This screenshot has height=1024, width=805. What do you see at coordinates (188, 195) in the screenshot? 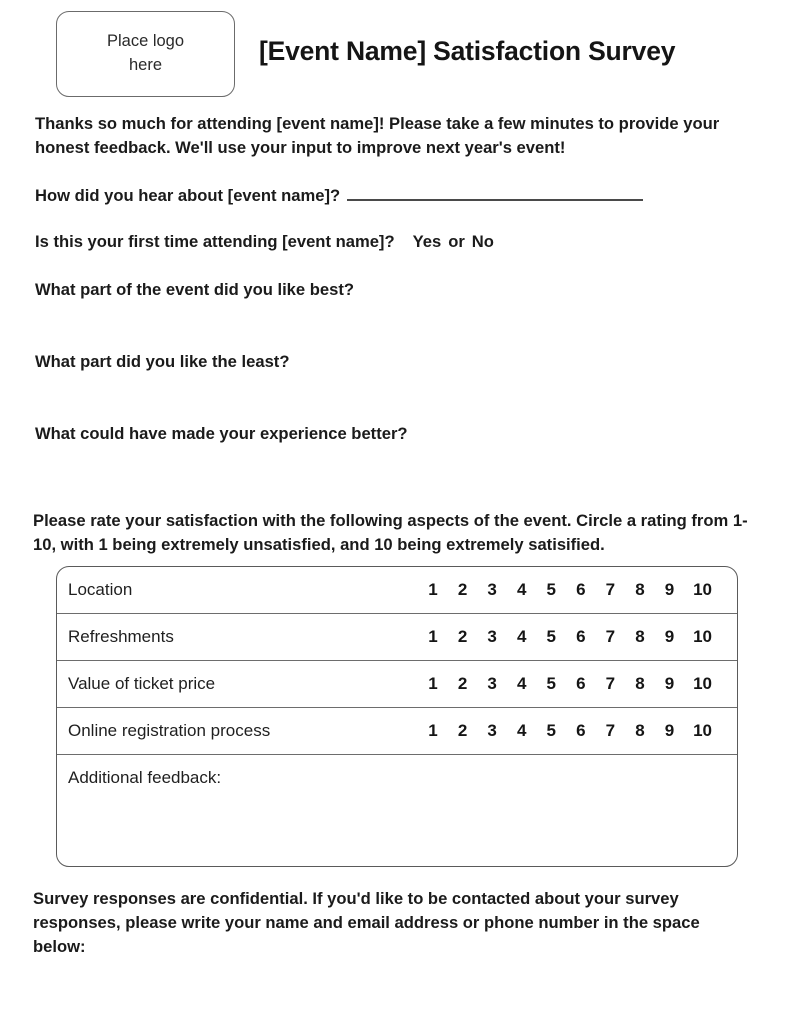
I see `question-how-heard-label: How did you hear about [event name]?` at bounding box center [188, 195].